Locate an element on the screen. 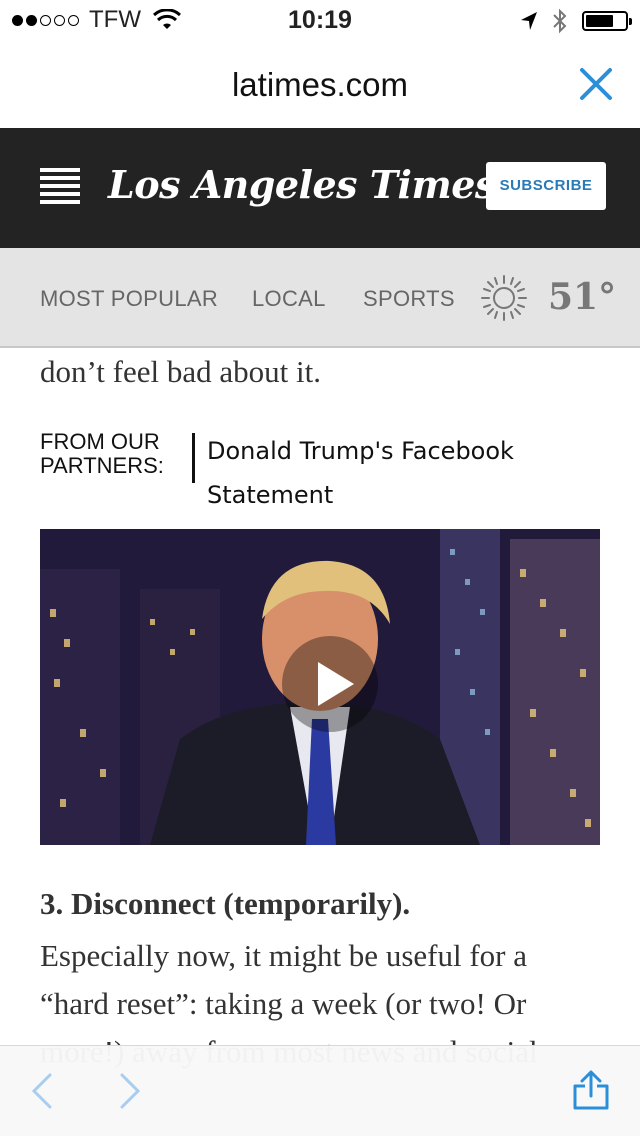 The image size is (640, 1136). status-right is located at coordinates (576, 21).